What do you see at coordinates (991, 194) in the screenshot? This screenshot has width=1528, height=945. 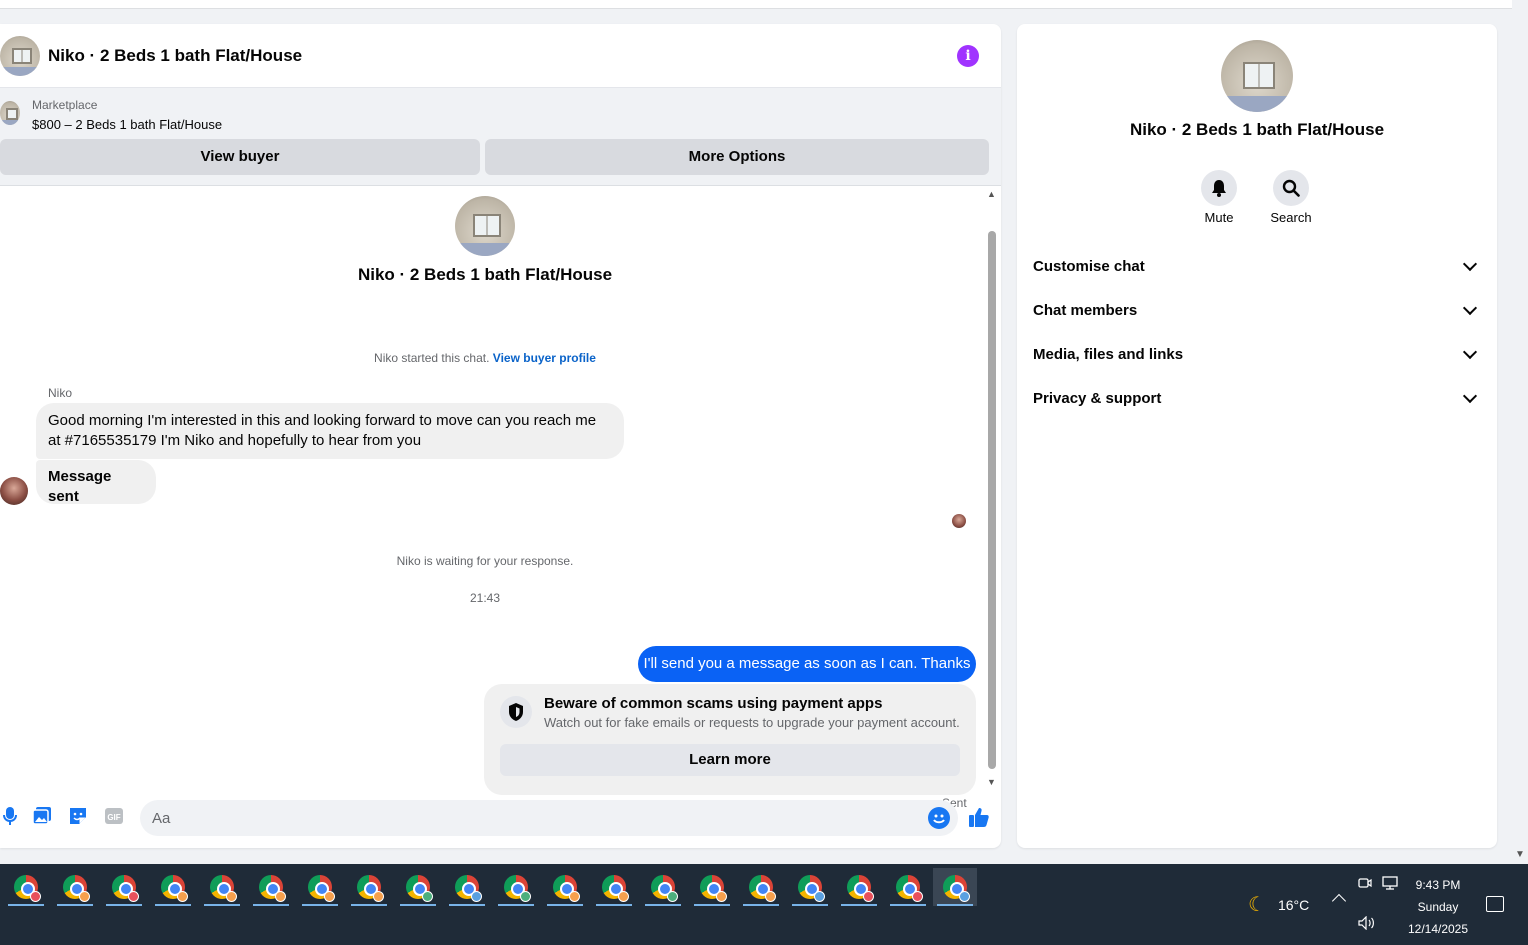 I see `scroll-up-icon: ▲` at bounding box center [991, 194].